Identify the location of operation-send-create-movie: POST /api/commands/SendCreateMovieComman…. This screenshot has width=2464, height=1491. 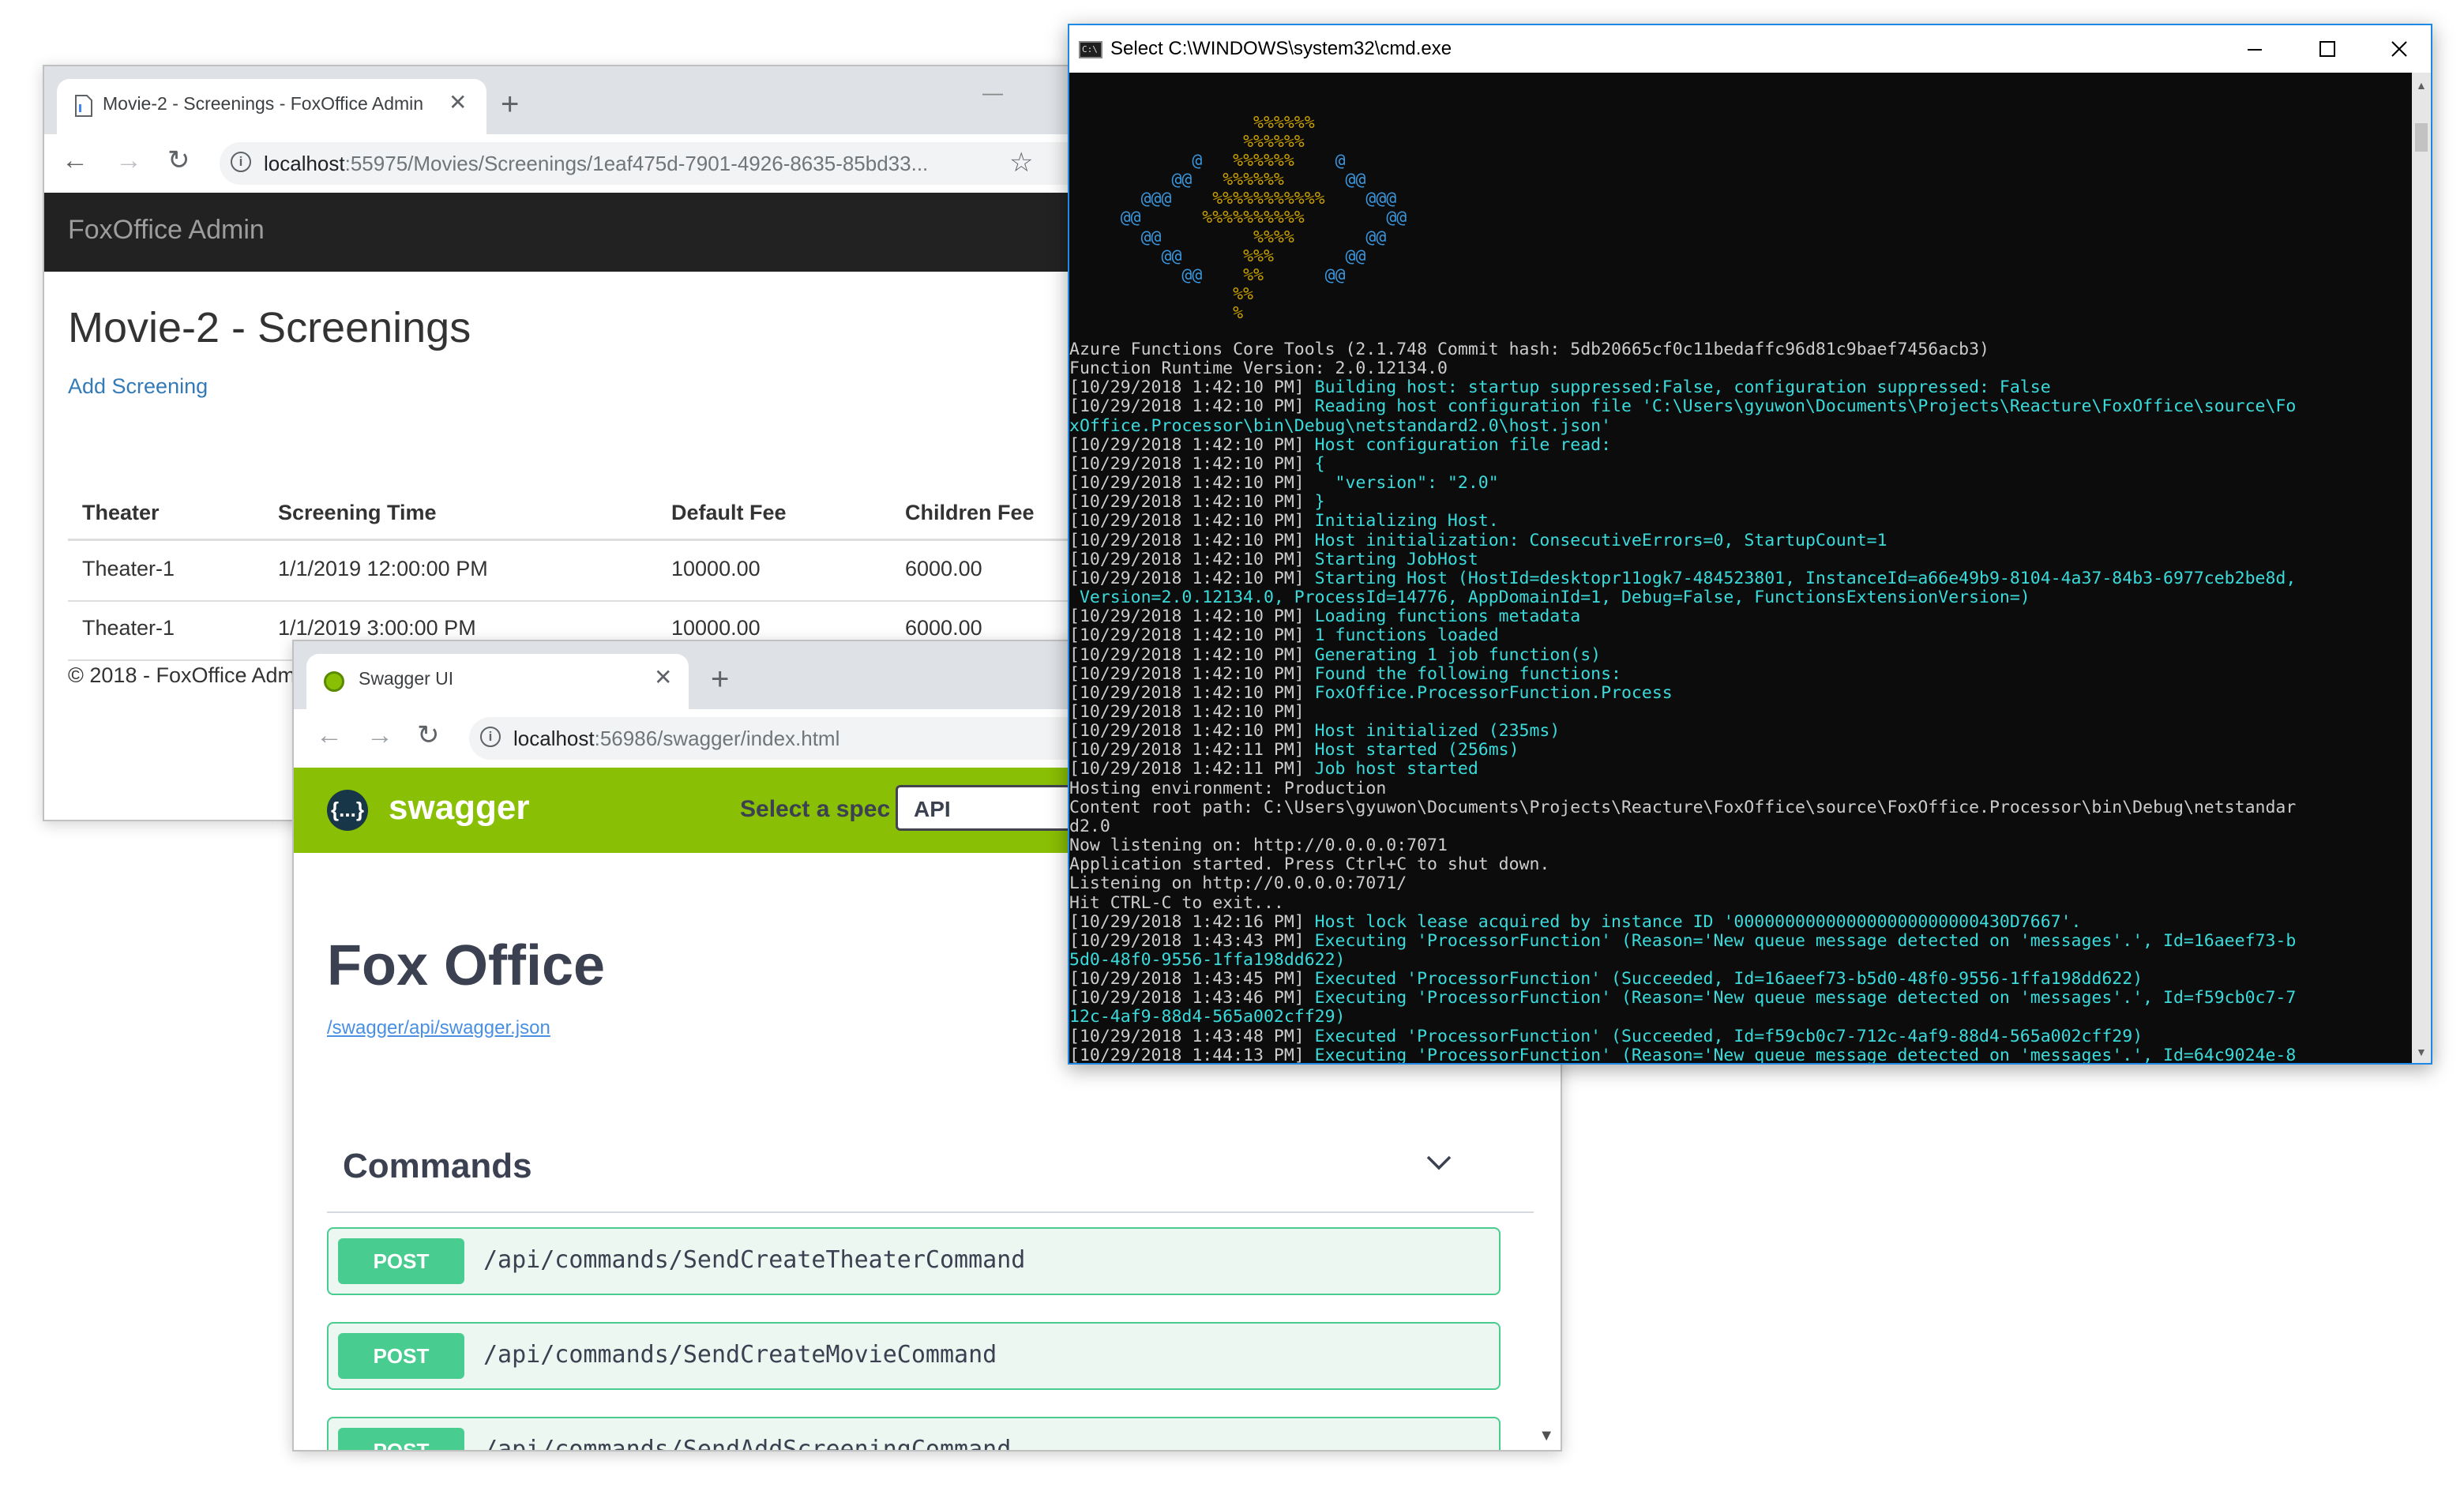
(914, 1356).